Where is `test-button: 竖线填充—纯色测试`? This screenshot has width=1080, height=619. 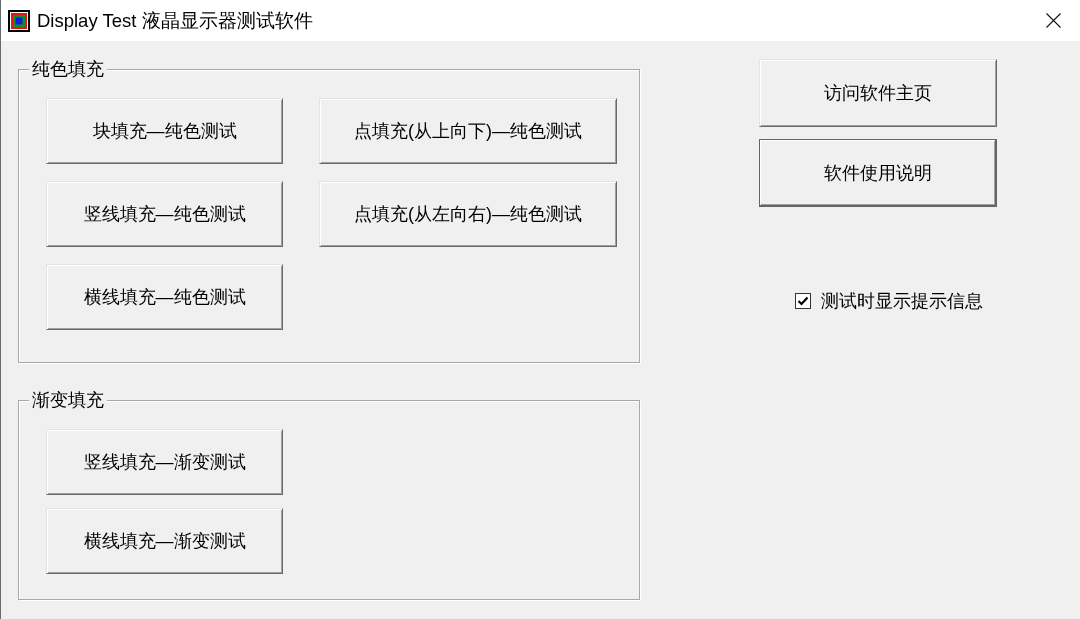 test-button: 竖线填充—纯色测试 is located at coordinates (164, 214).